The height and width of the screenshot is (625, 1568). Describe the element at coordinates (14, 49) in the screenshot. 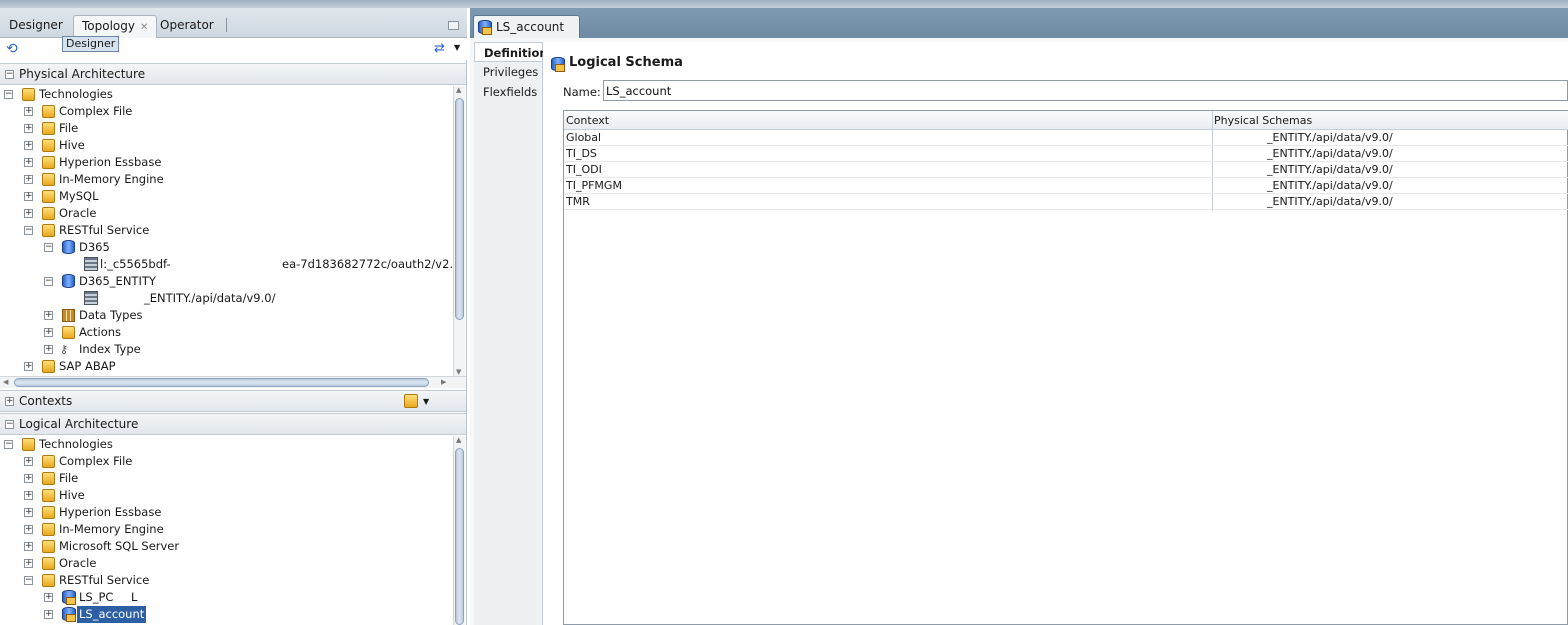

I see `refresh-icon: ⟲` at that location.